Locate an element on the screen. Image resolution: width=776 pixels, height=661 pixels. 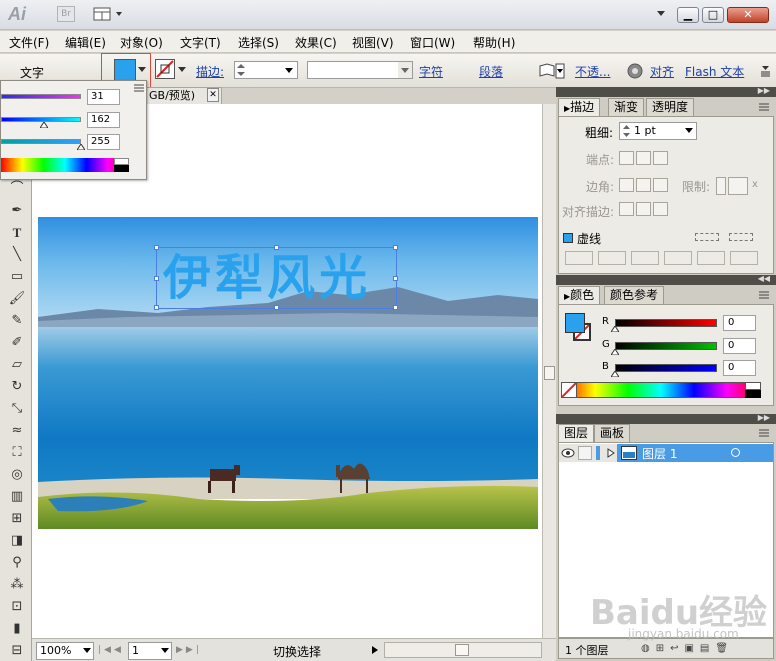
artboard-nav-first-prev: |◀◀ is located at coordinates (111, 650).